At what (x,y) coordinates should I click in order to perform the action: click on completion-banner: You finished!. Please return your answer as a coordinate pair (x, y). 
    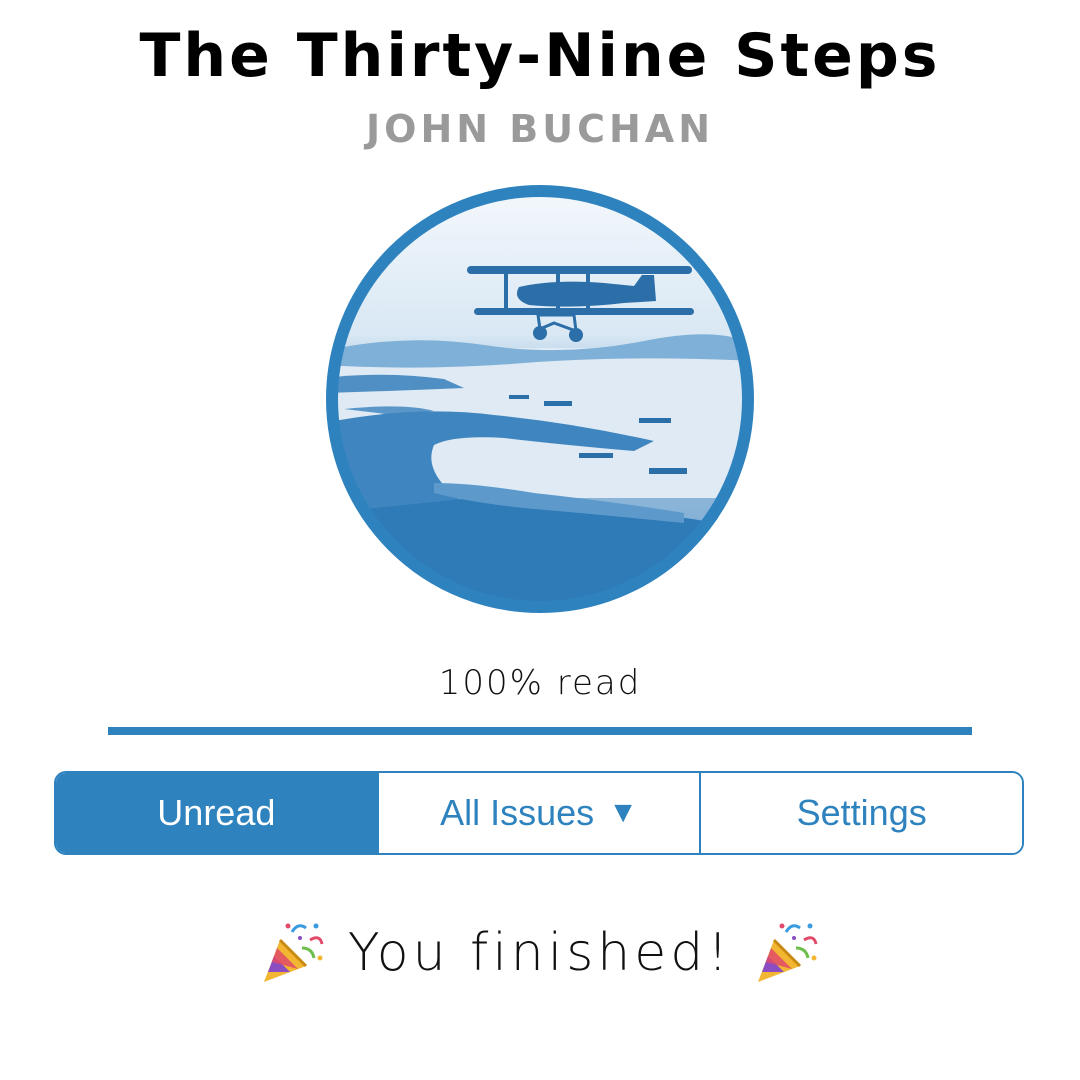
    Looking at the image, I should click on (540, 953).